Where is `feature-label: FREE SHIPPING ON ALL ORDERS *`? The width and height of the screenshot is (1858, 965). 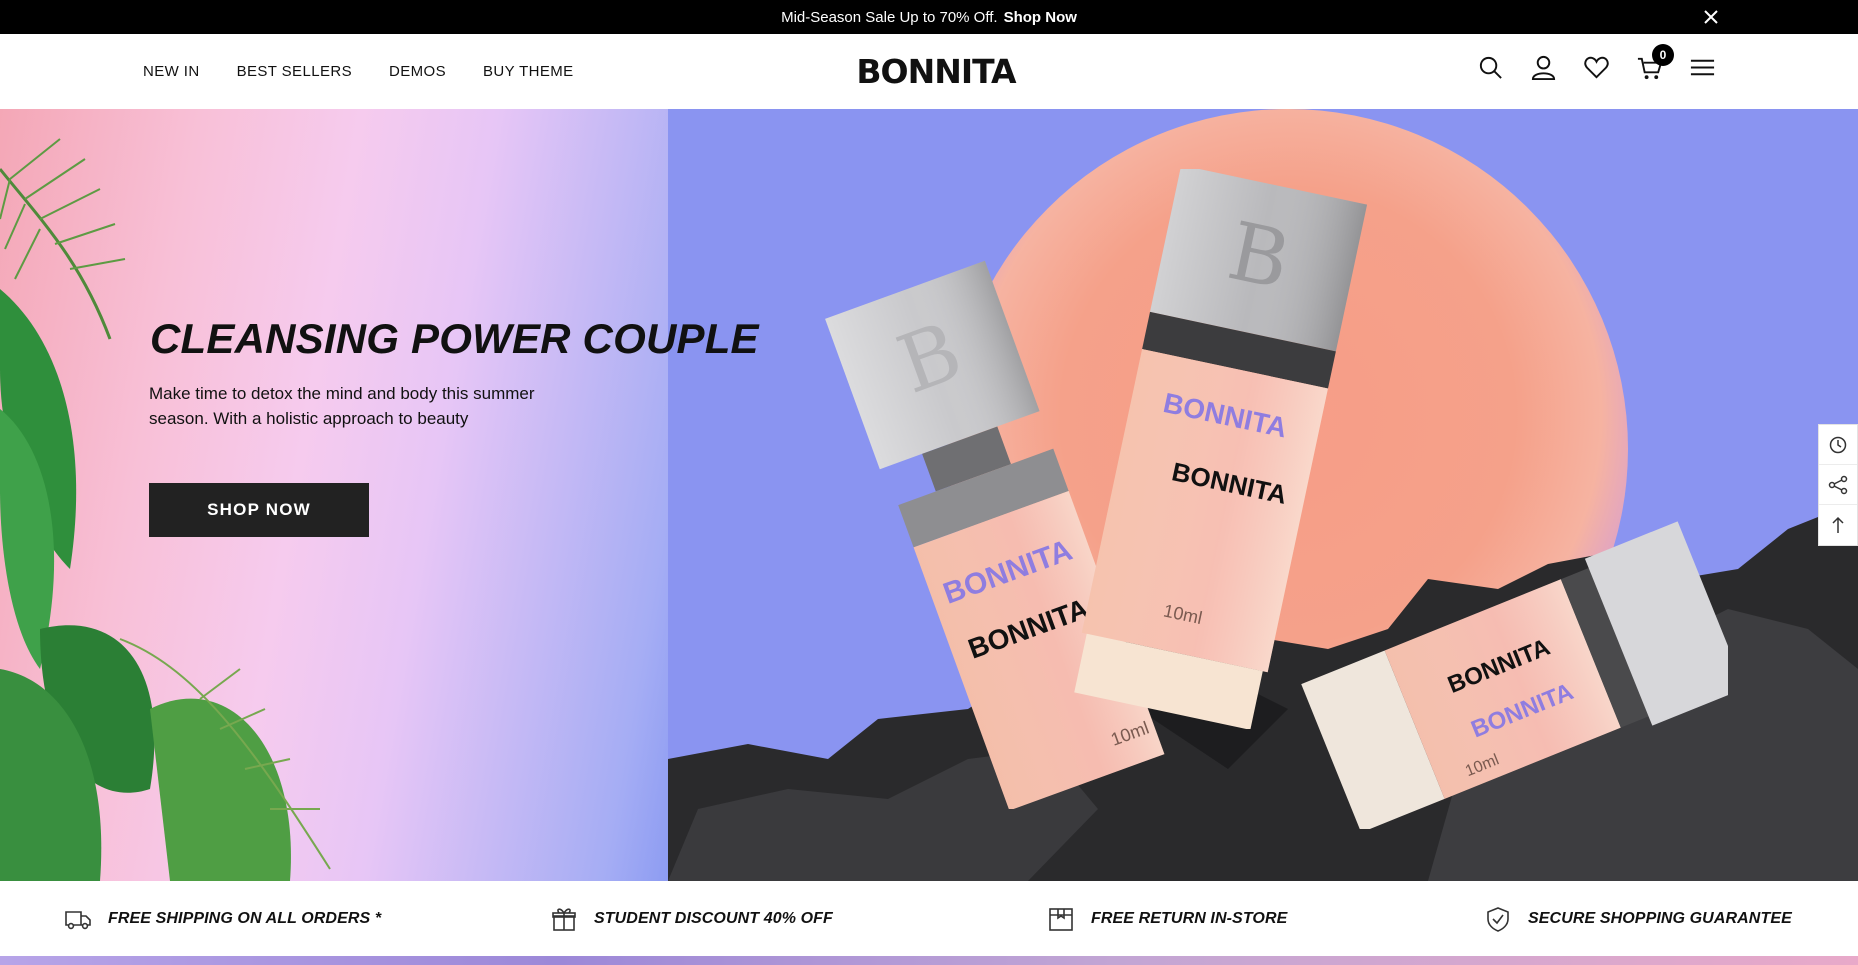 feature-label: FREE SHIPPING ON ALL ORDERS * is located at coordinates (245, 918).